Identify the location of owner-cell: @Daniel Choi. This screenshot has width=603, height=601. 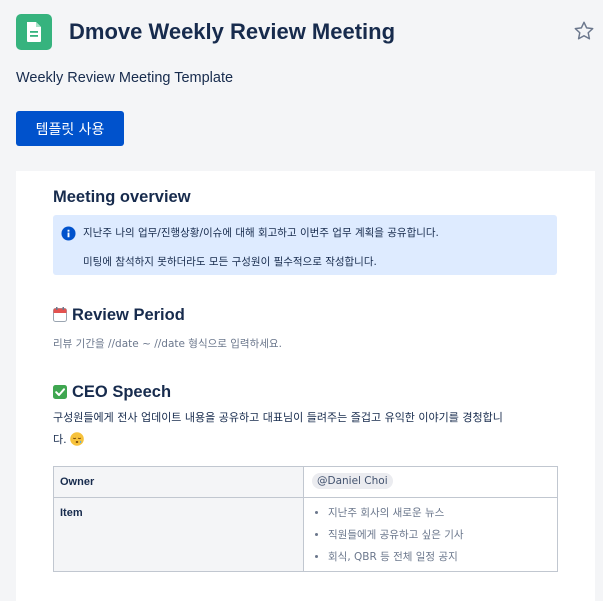
(430, 482).